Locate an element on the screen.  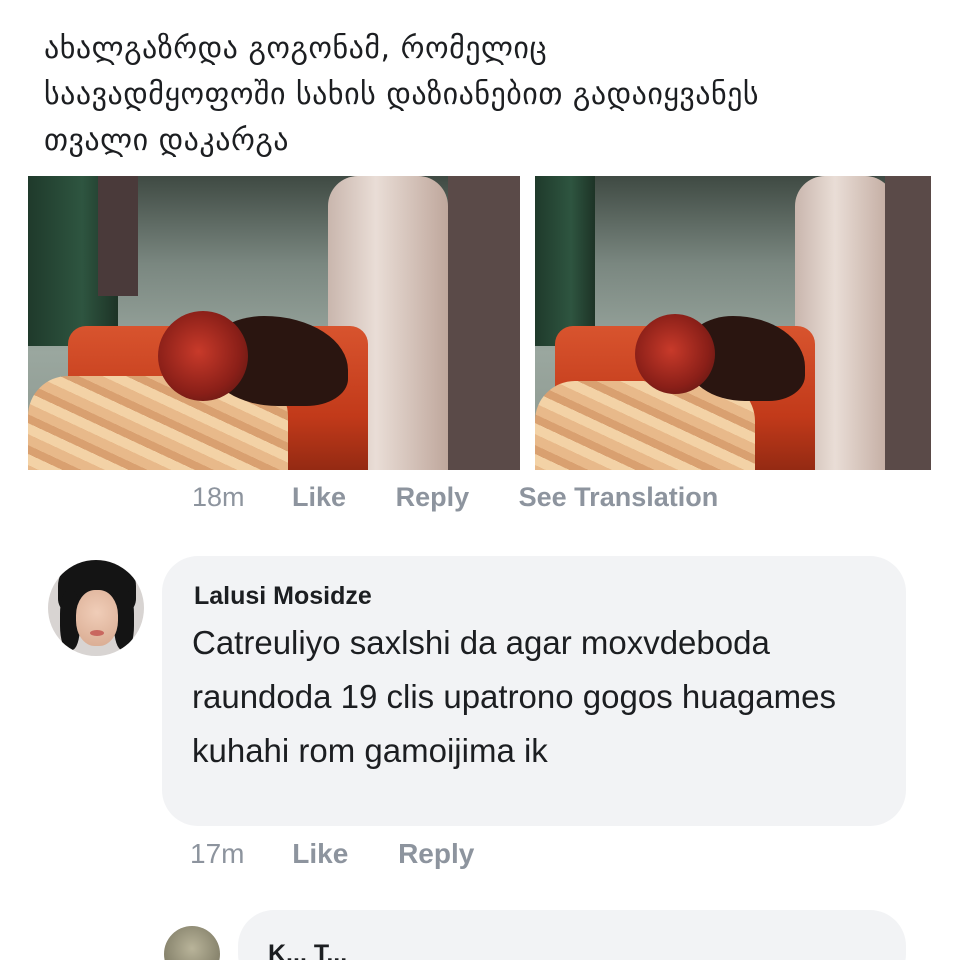
post-text-line-1: ახალგაზრდა გოგონამ, რომელიც is located at coordinates (296, 48).